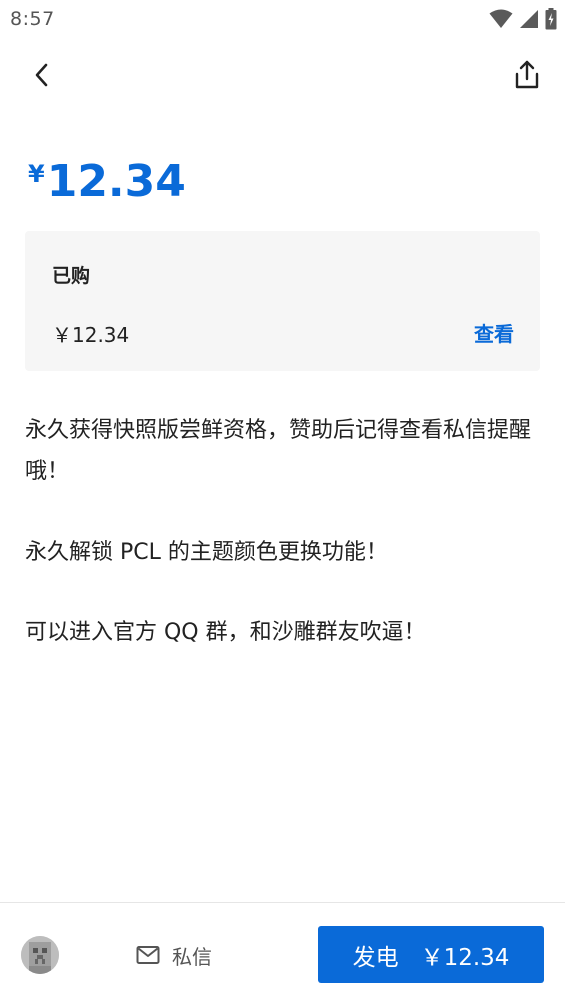  Describe the element at coordinates (465, 957) in the screenshot. I see `charge-price: ￥12.34` at that location.